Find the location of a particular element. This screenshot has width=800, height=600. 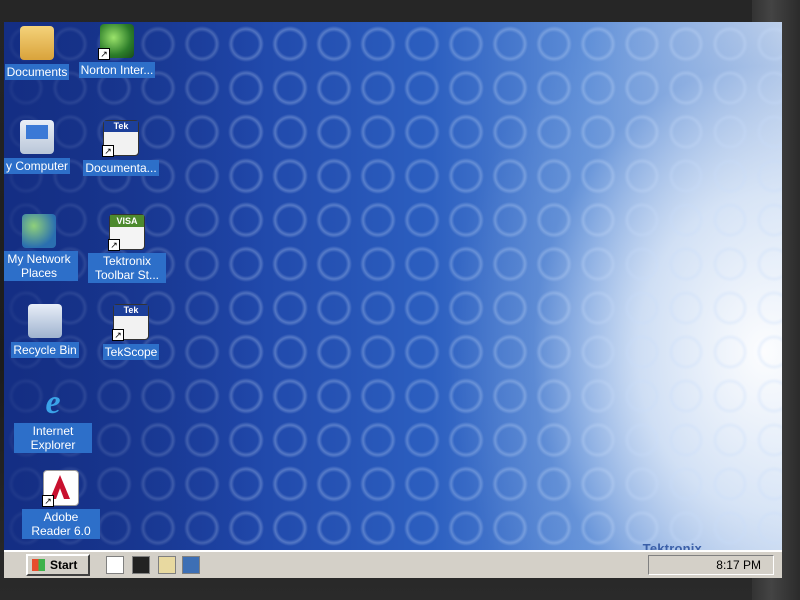

quicklaunch-adobe-icon is located at coordinates (115, 565).